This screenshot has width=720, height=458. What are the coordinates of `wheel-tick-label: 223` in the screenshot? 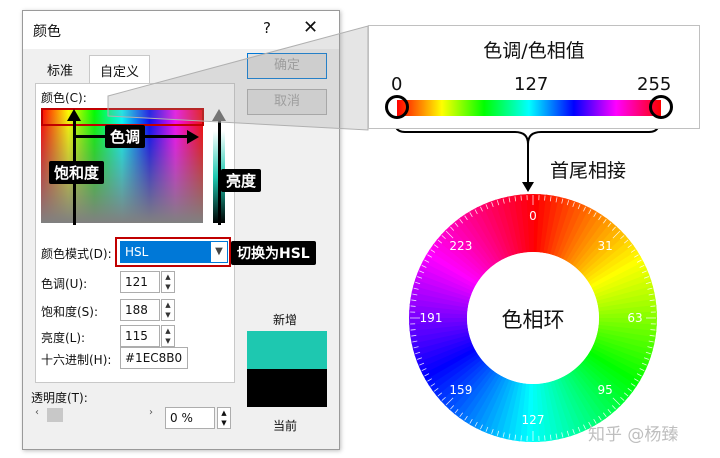 It's located at (460, 246).